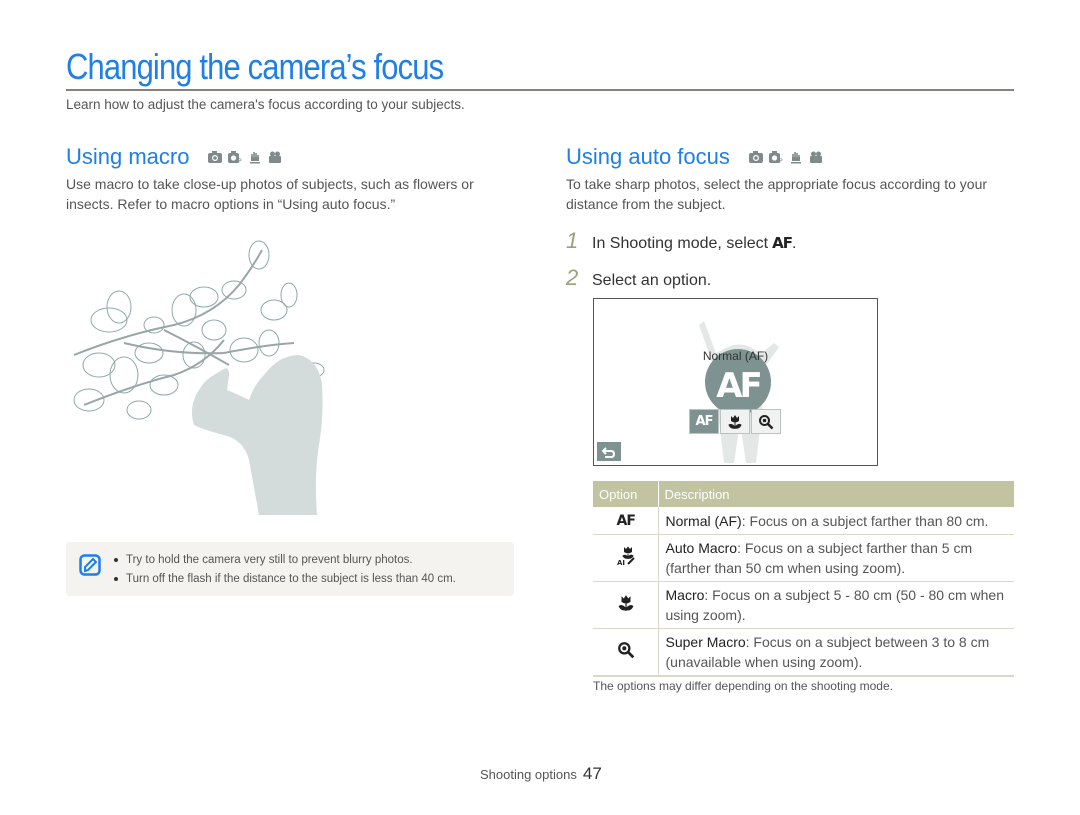 The width and height of the screenshot is (1080, 815). What do you see at coordinates (540, 90) in the screenshot?
I see `title-rule` at bounding box center [540, 90].